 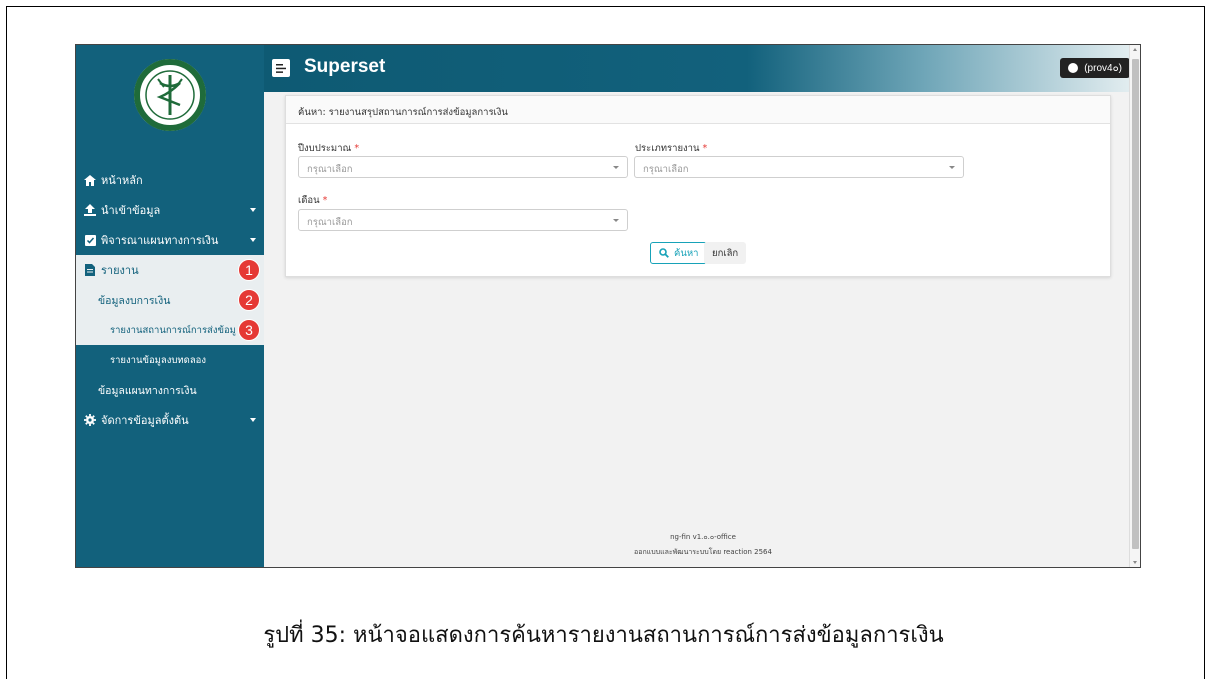 I want to click on sidebar-item-submission-status-report: รายงานสถานการณ์การส่งข้อมูลการเงิน 3, so click(x=170, y=330).